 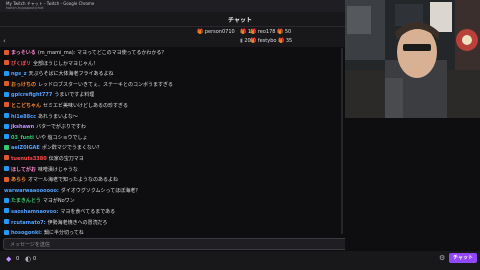 I want to click on leaderboard-name: reo178, so click(x=266, y=32).